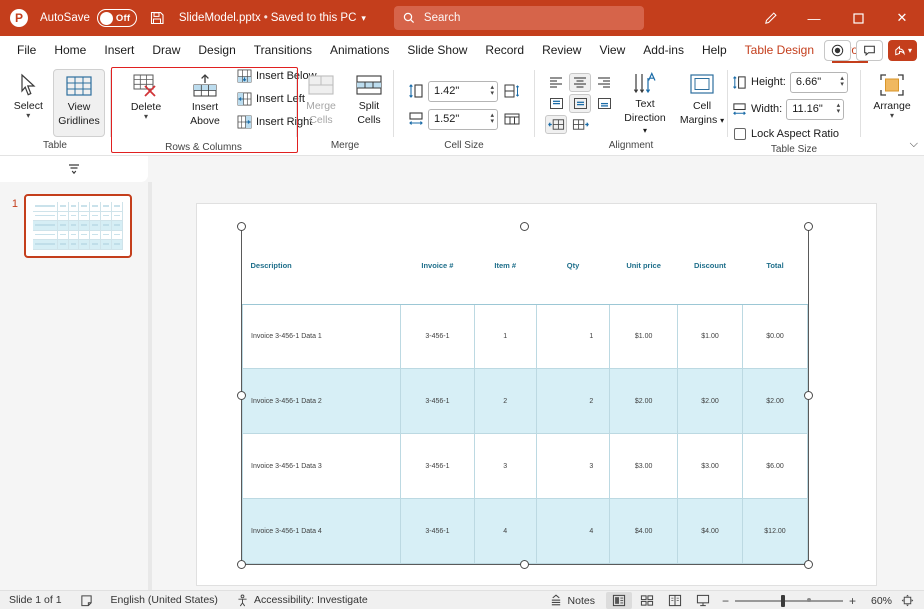 The width and height of the screenshot is (924, 609). Describe the element at coordinates (572, 600) in the screenshot. I see `notes-button: Notes` at that location.